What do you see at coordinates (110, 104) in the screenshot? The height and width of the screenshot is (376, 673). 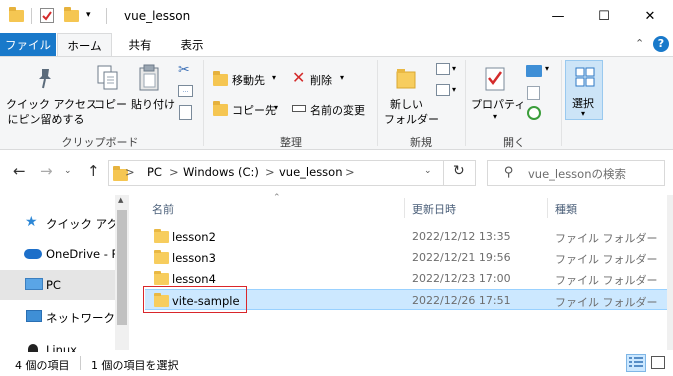 I see `copy-label: コピー` at bounding box center [110, 104].